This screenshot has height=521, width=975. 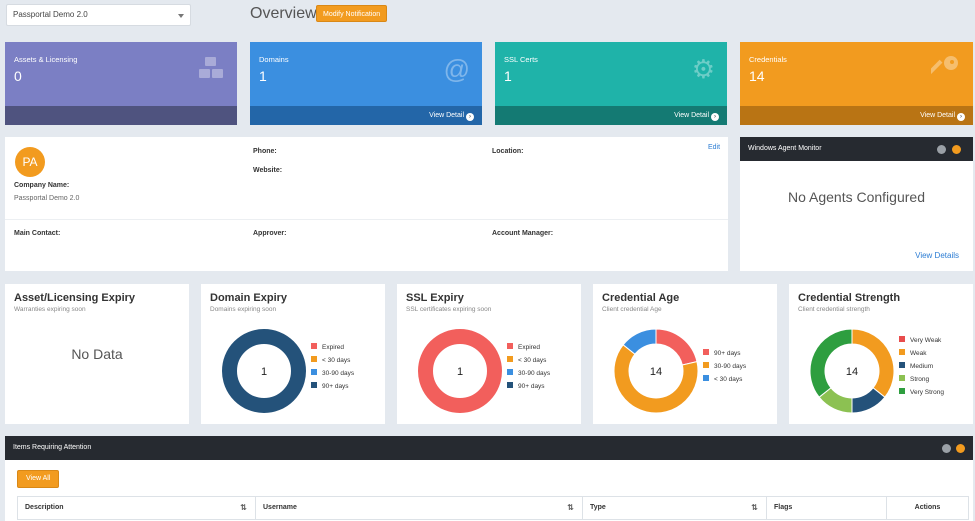 I want to click on phone-label: Phone:, so click(x=265, y=151).